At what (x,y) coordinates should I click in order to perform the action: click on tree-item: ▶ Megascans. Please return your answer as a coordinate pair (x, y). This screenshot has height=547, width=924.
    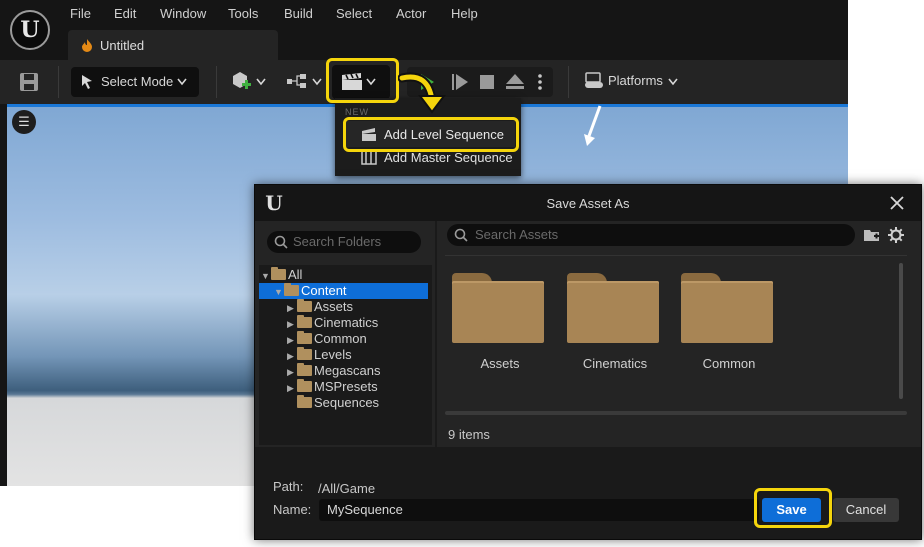
    Looking at the image, I should click on (343, 371).